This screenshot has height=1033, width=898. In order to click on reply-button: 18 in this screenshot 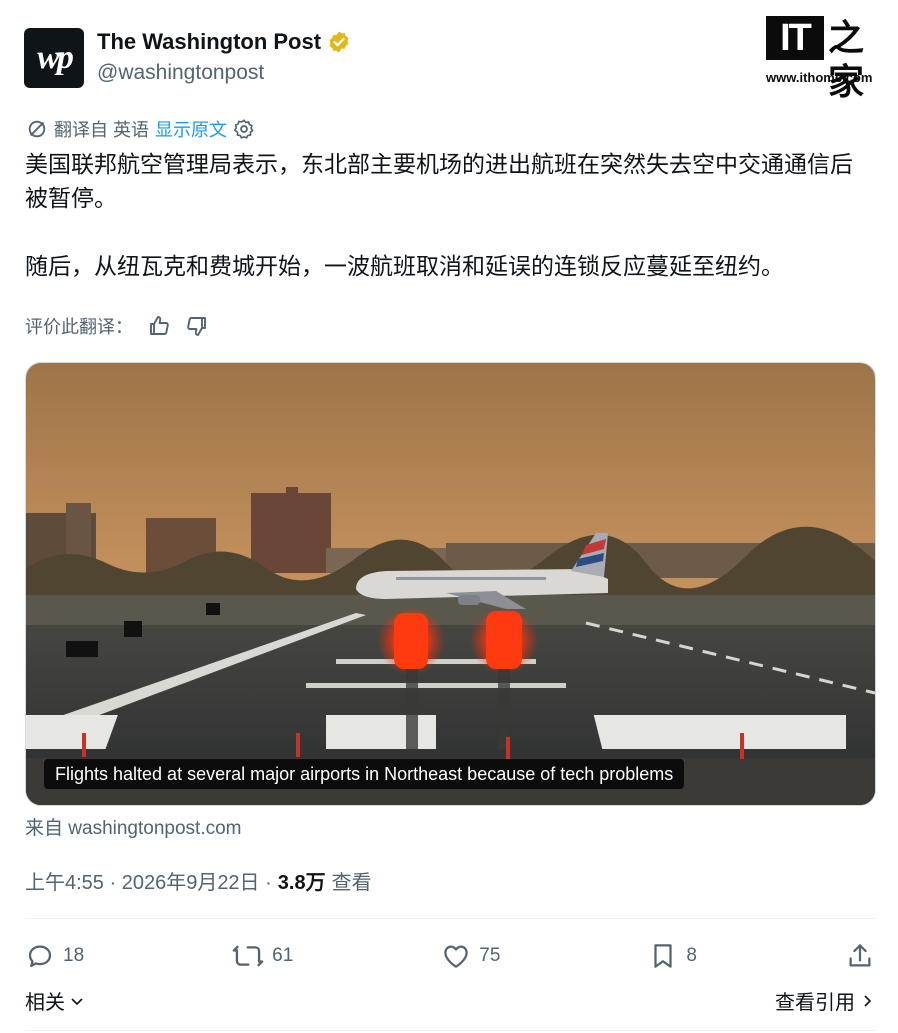, I will do `click(54, 956)`.